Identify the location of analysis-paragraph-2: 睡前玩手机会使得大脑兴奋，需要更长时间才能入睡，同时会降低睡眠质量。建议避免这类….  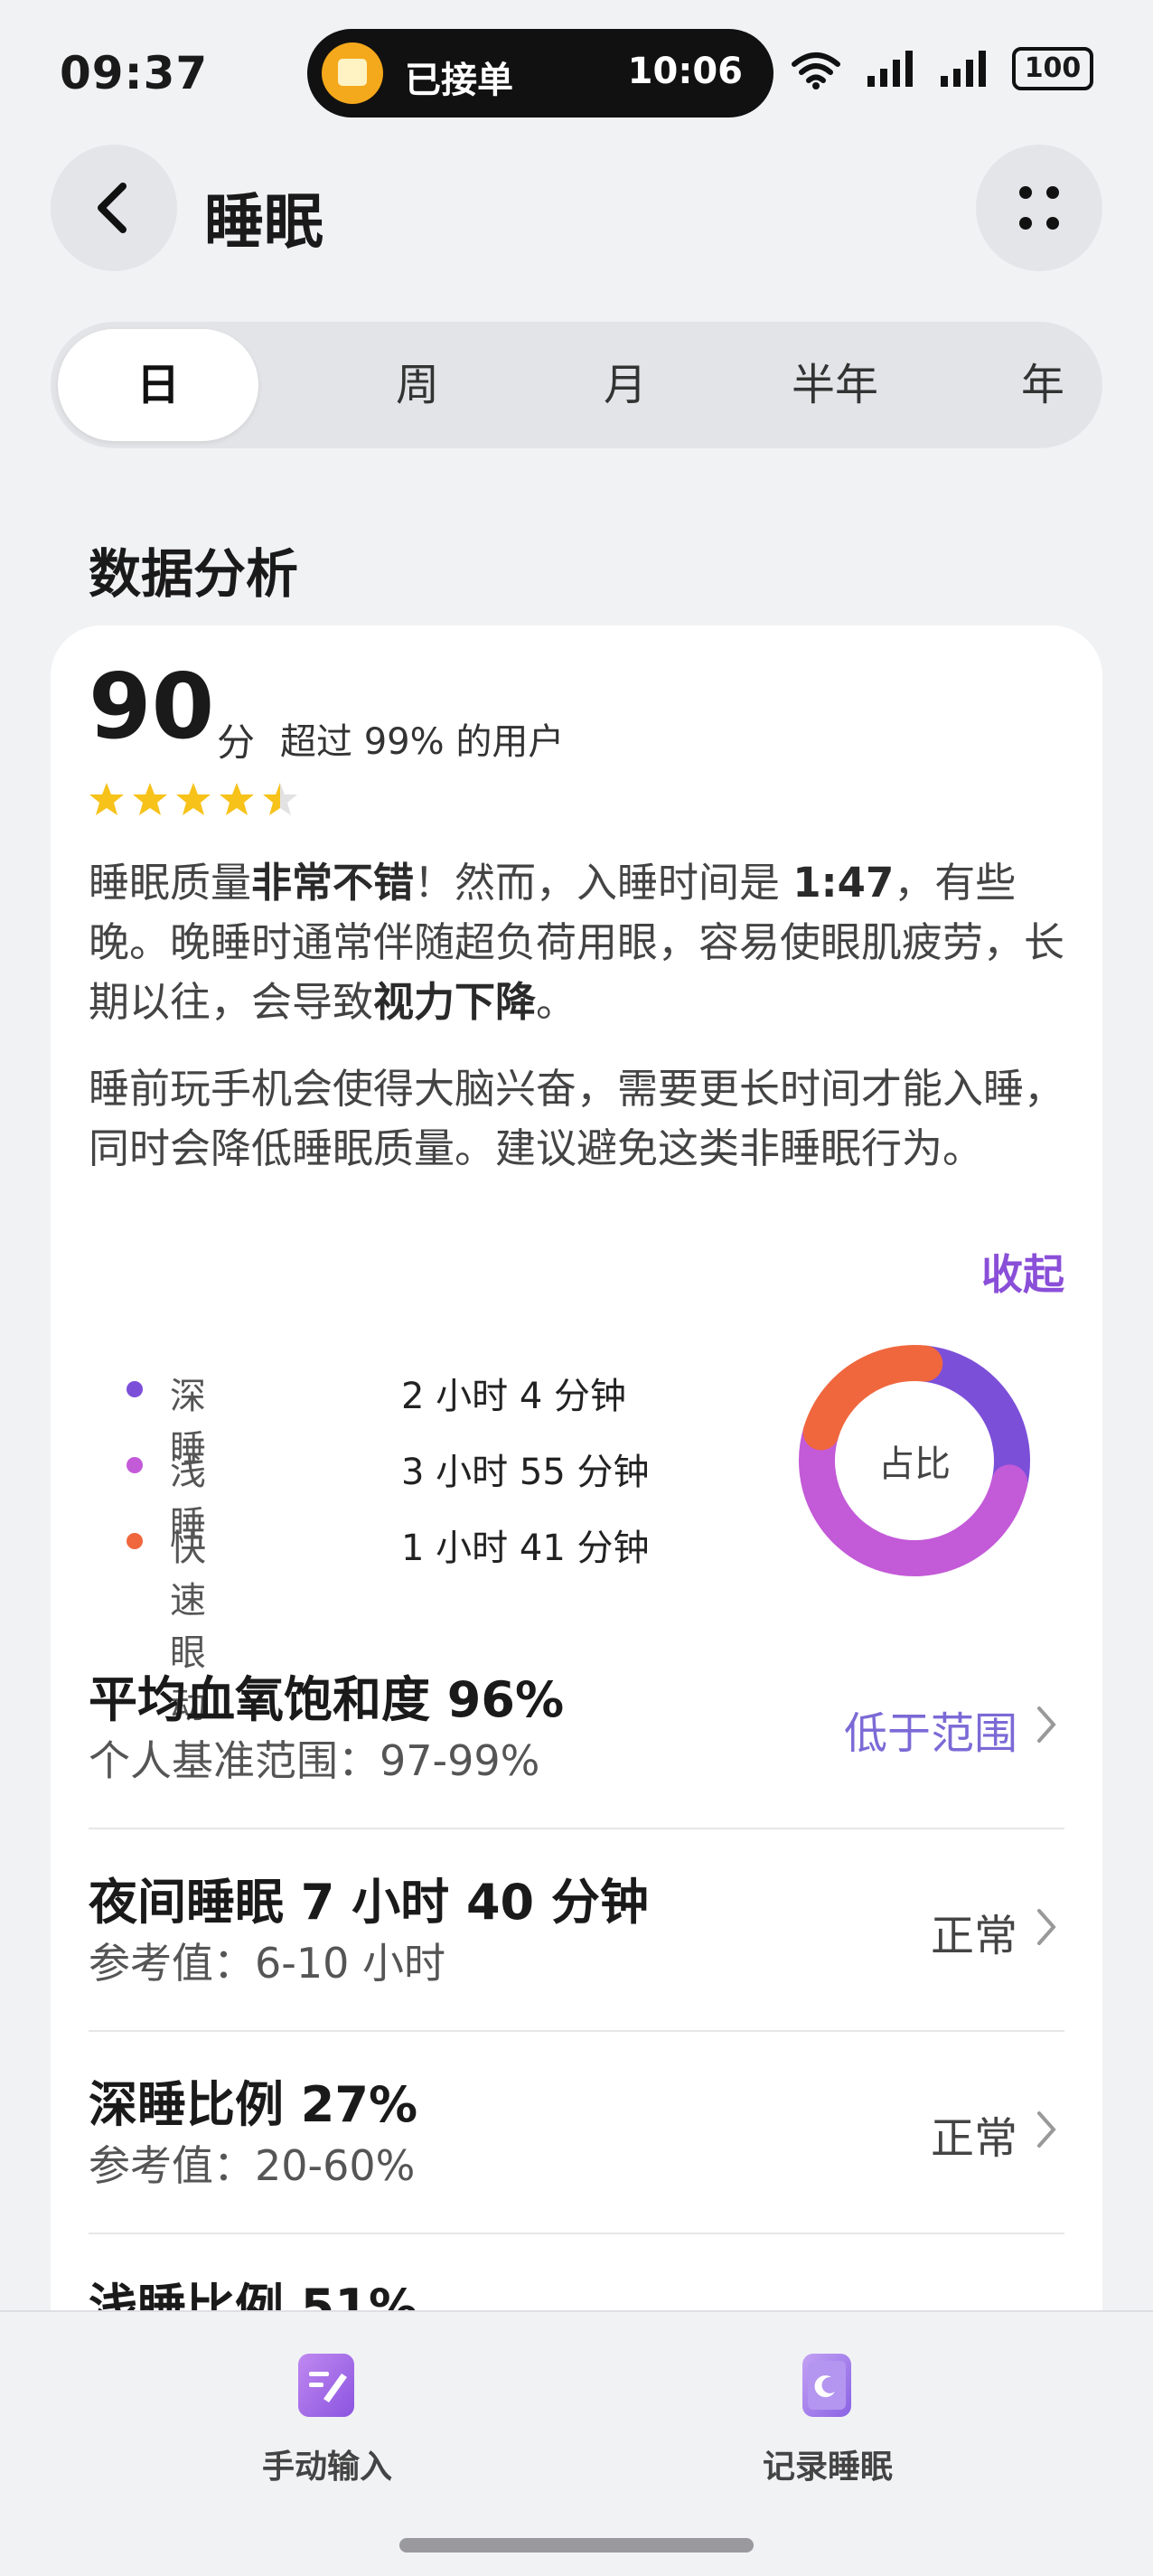
(577, 1118).